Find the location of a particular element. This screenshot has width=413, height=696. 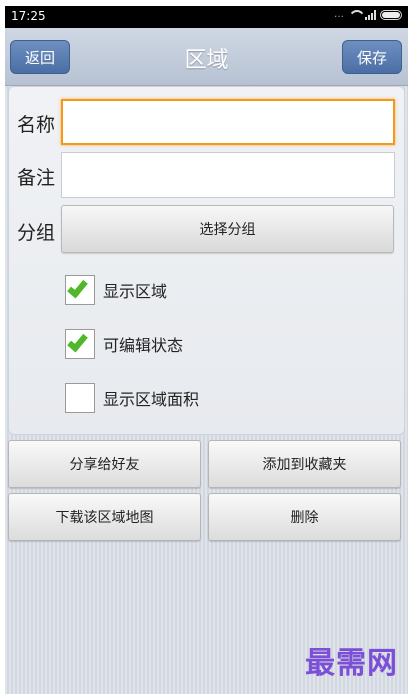

wifi-icon is located at coordinates (355, 15).